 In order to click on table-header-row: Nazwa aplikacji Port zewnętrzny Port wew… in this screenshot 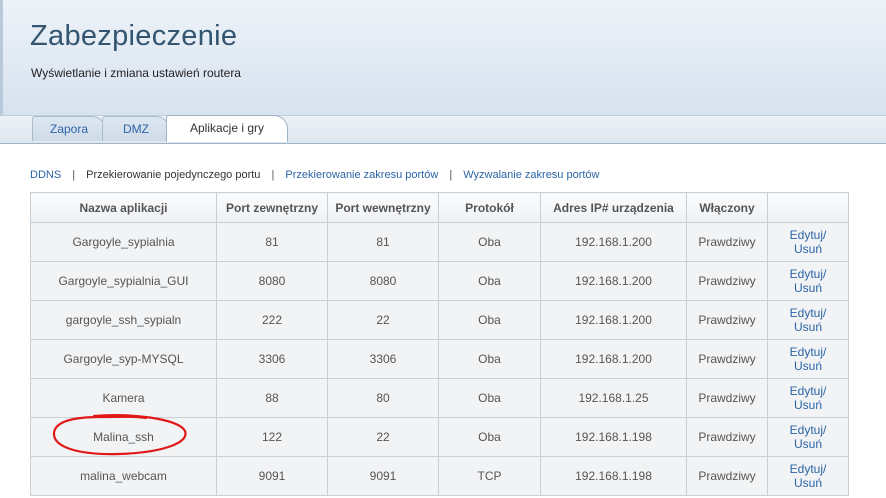, I will do `click(439, 207)`.